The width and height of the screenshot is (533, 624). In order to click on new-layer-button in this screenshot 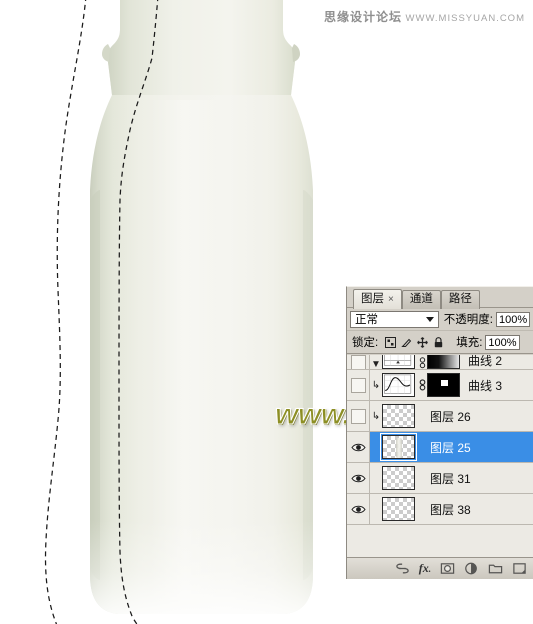, I will do `click(519, 568)`.